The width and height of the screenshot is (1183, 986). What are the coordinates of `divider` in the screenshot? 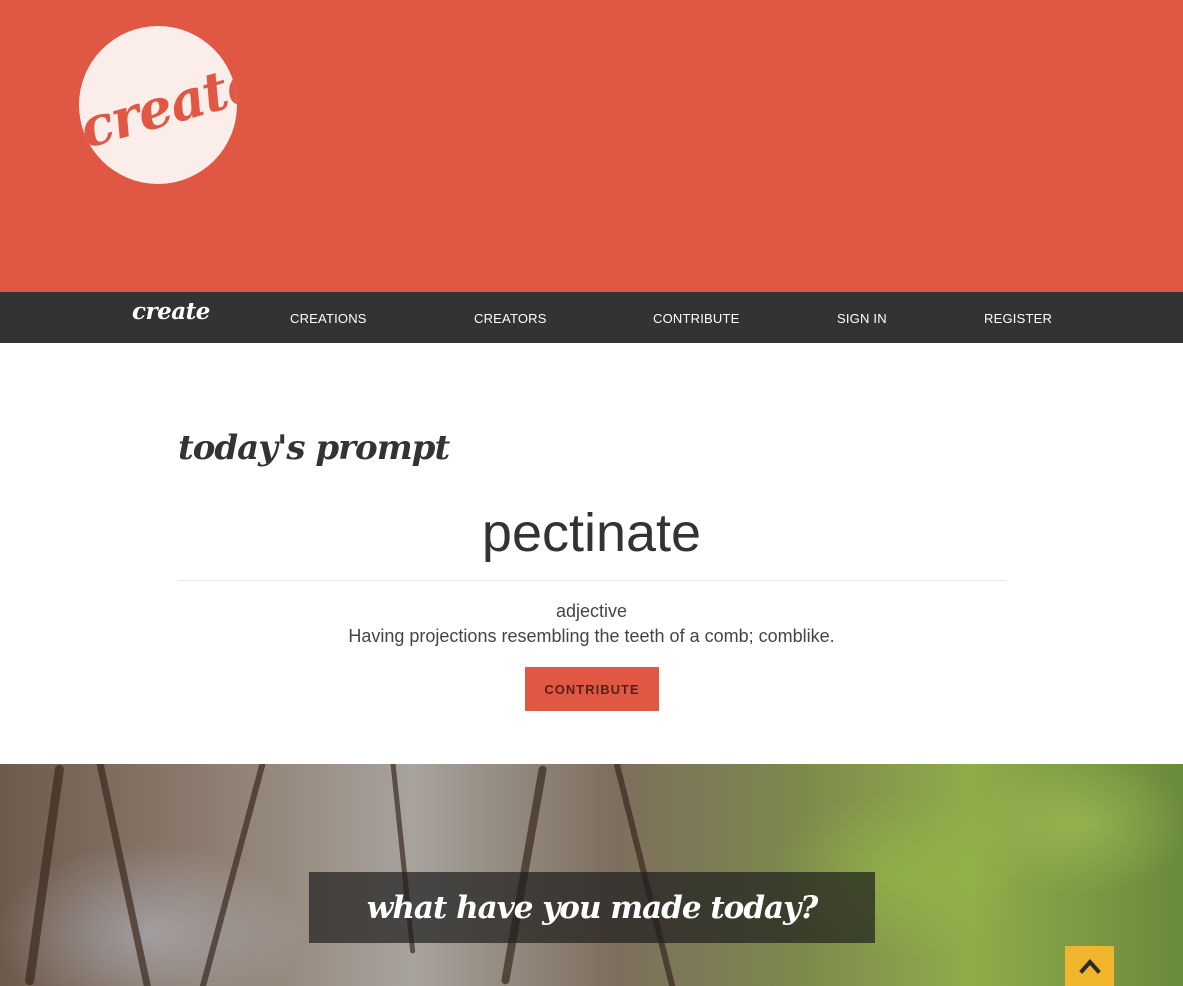 It's located at (592, 580).